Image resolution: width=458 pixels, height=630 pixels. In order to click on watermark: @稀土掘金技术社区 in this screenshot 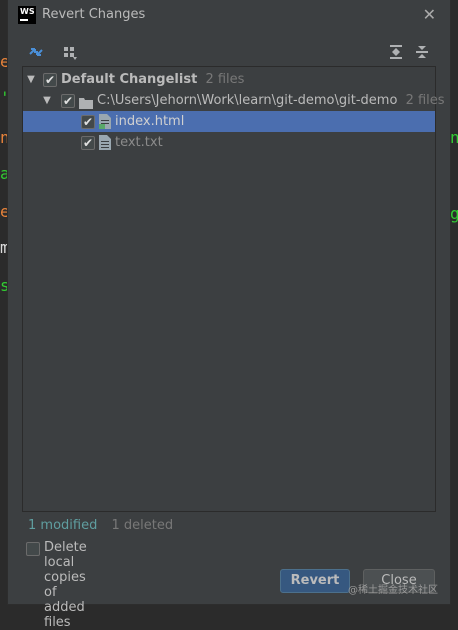, I will do `click(393, 590)`.